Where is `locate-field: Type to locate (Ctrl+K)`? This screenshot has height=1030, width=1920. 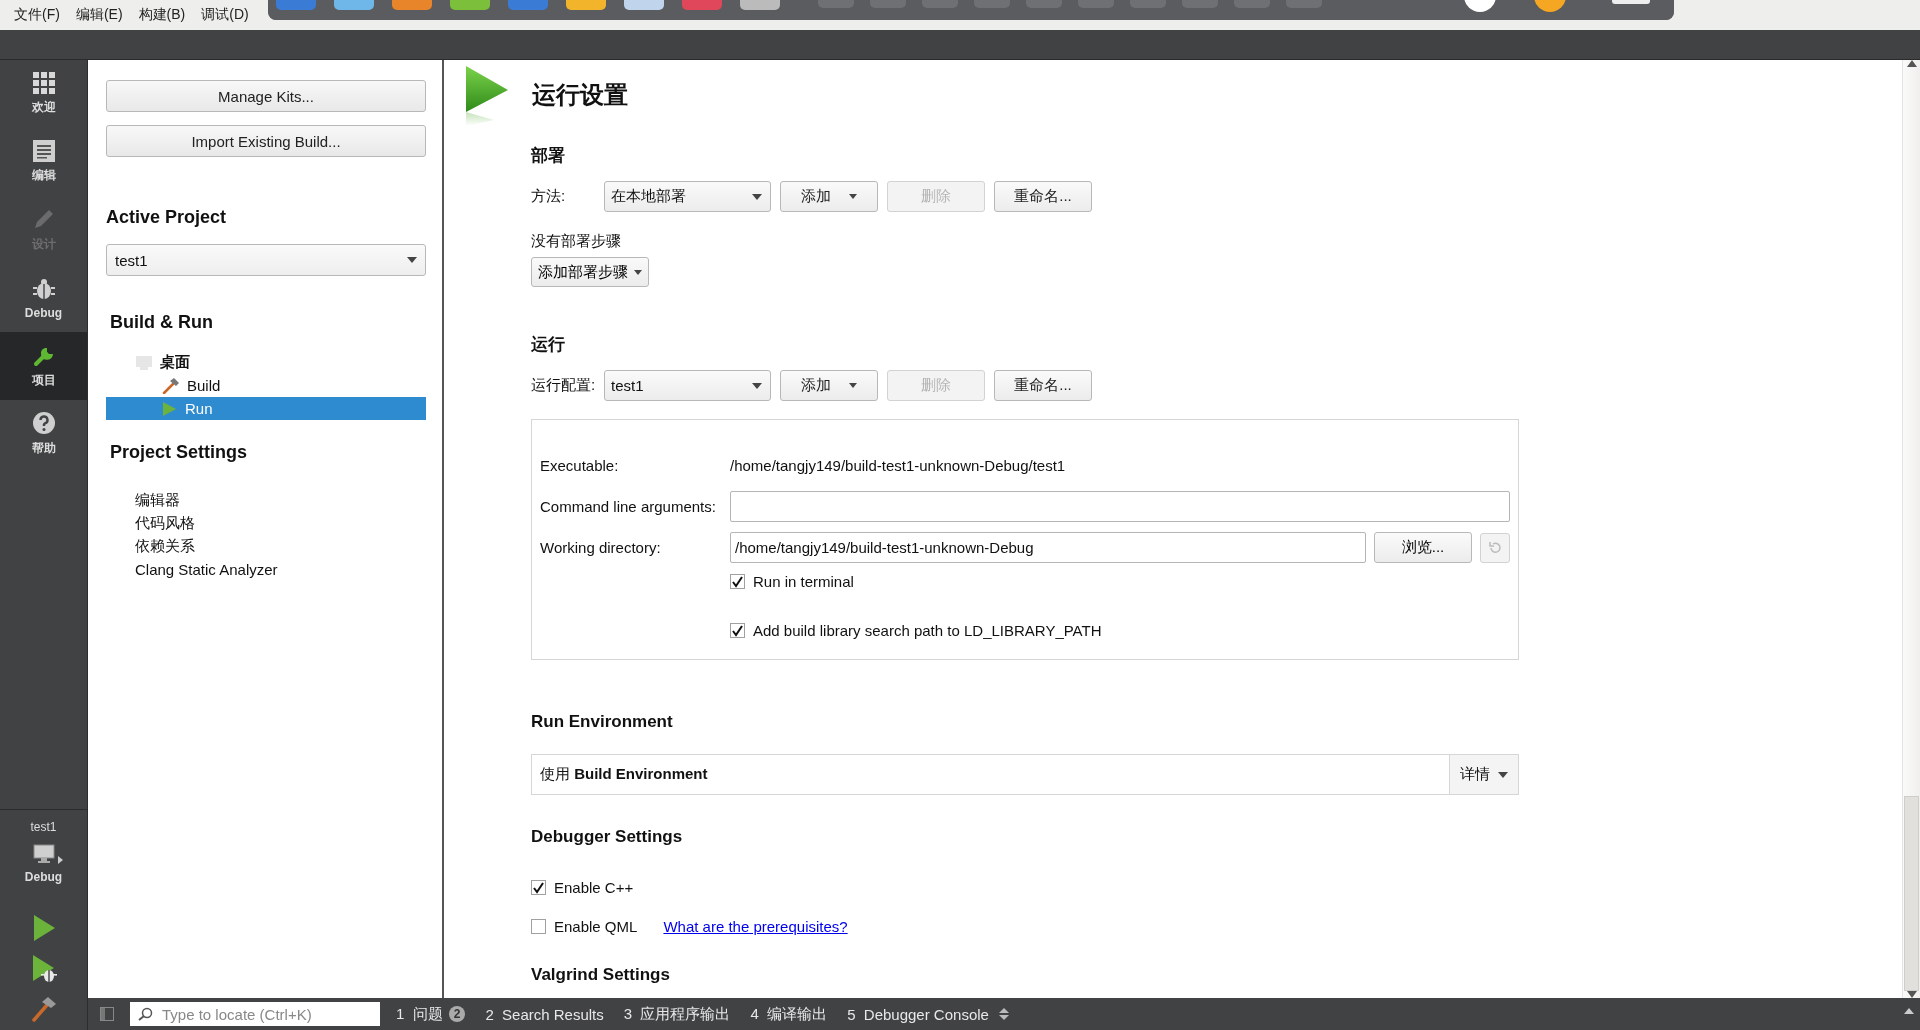
locate-field: Type to locate (Ctrl+K) is located at coordinates (255, 1014).